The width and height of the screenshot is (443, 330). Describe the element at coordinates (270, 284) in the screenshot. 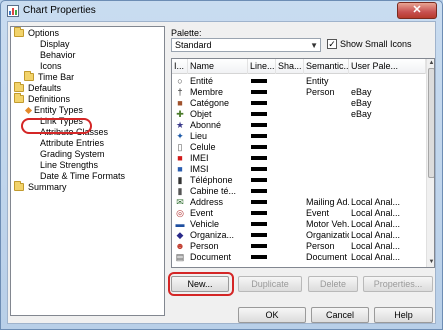

I see `duplicate-button: Duplicate` at that location.